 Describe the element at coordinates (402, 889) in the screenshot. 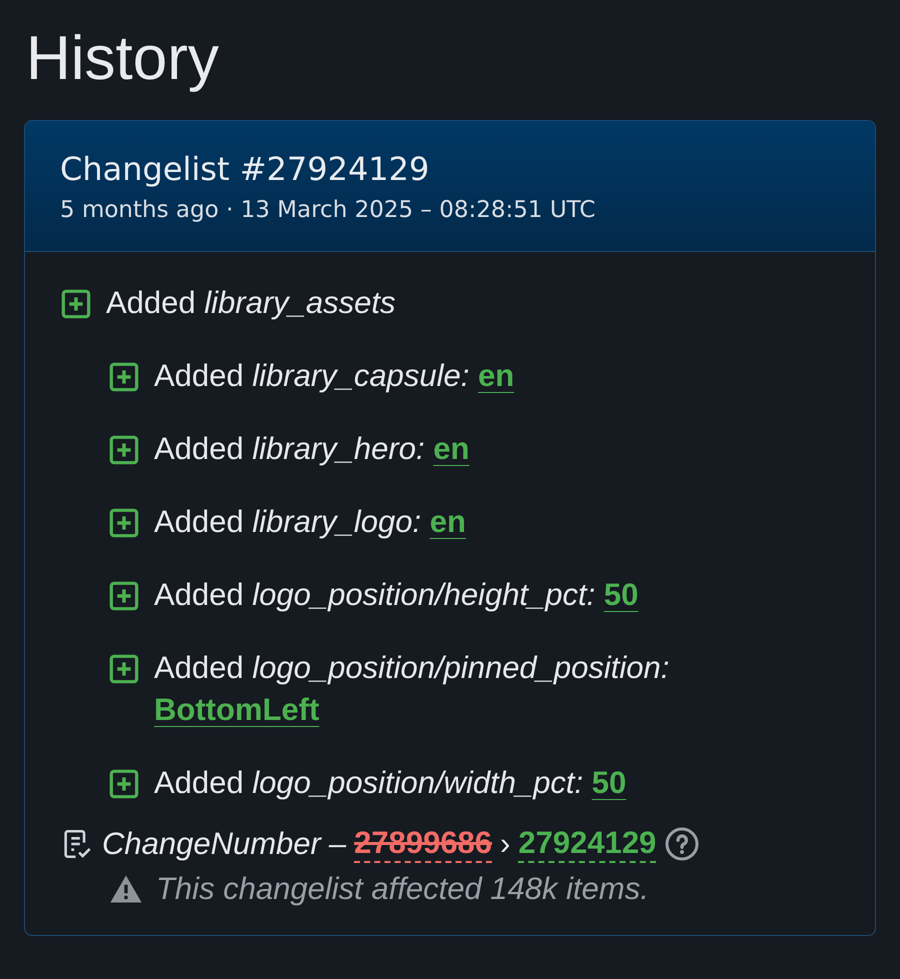

I see `warning-text: This changelist affected 148k items.` at that location.